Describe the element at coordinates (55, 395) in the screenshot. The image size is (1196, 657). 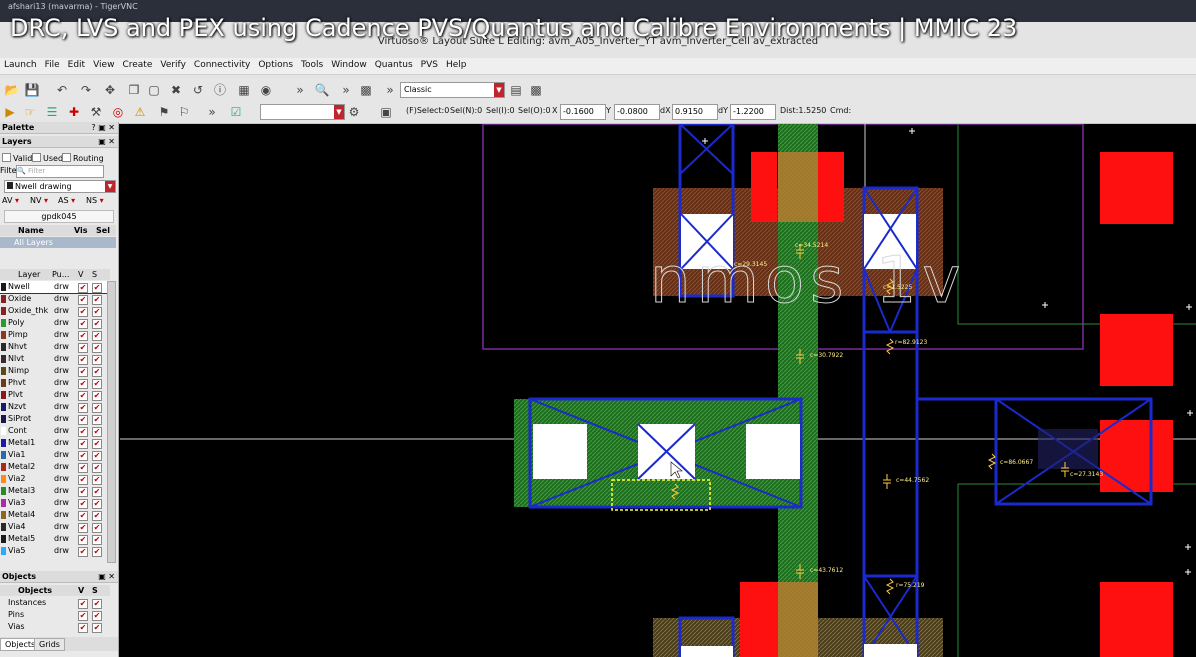
I see `layer-row: Plvt drw ✔ ✔` at that location.